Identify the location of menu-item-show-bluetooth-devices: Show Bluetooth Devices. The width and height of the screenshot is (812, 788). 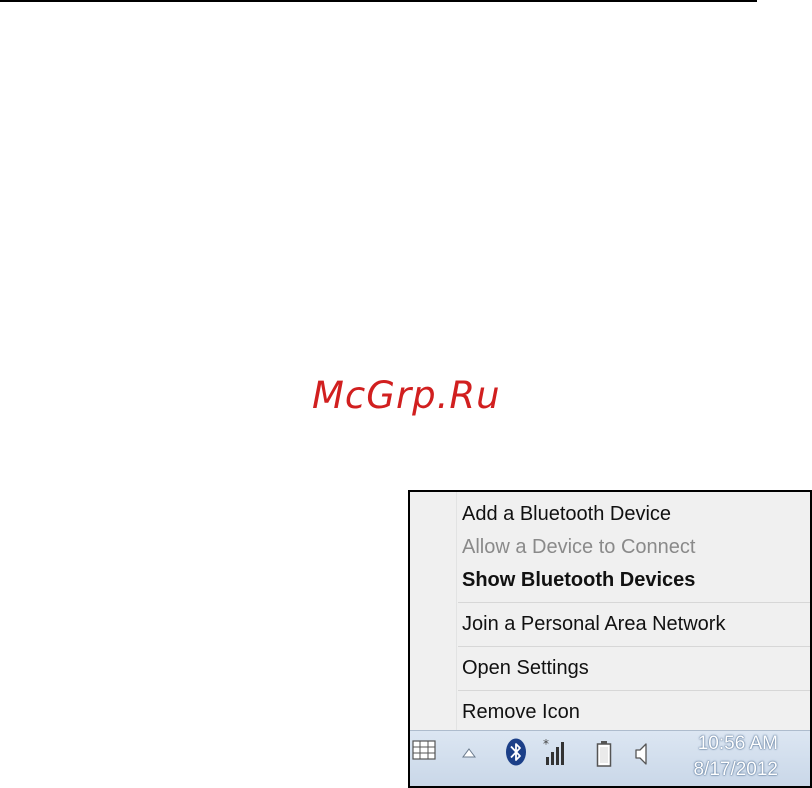
(578, 580).